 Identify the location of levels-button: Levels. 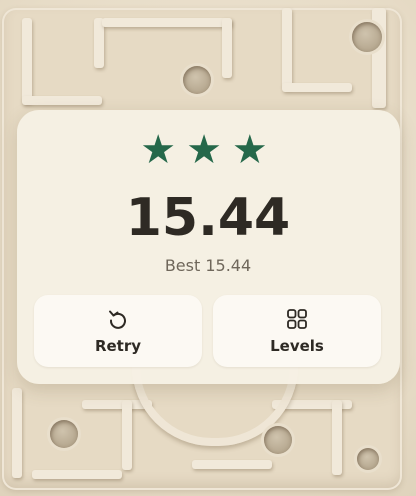
(297, 331).